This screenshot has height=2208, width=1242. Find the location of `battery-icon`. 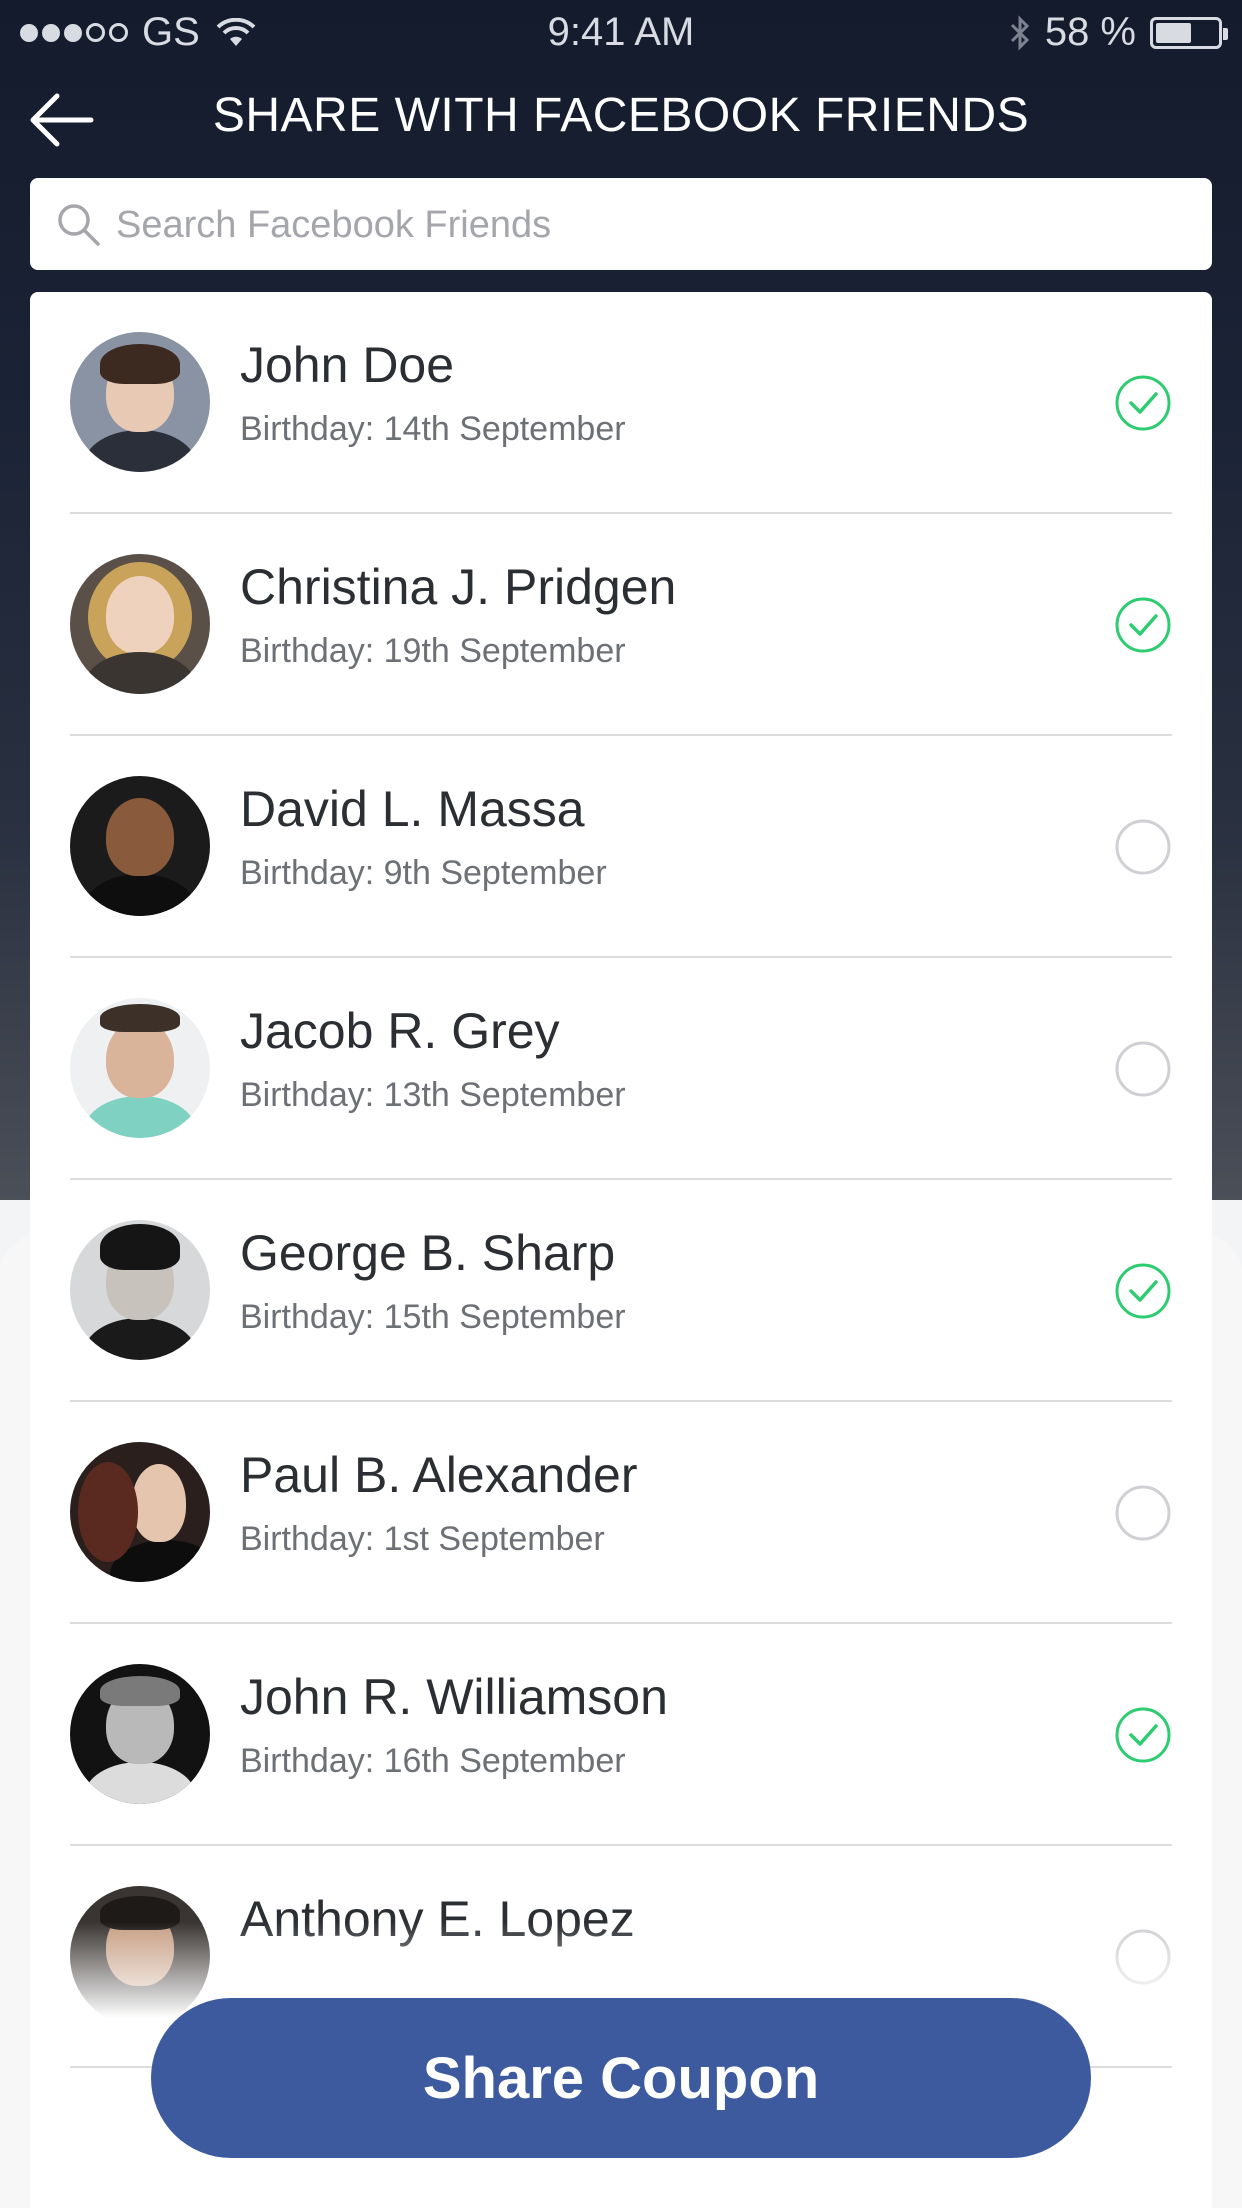

battery-icon is located at coordinates (1189, 32).